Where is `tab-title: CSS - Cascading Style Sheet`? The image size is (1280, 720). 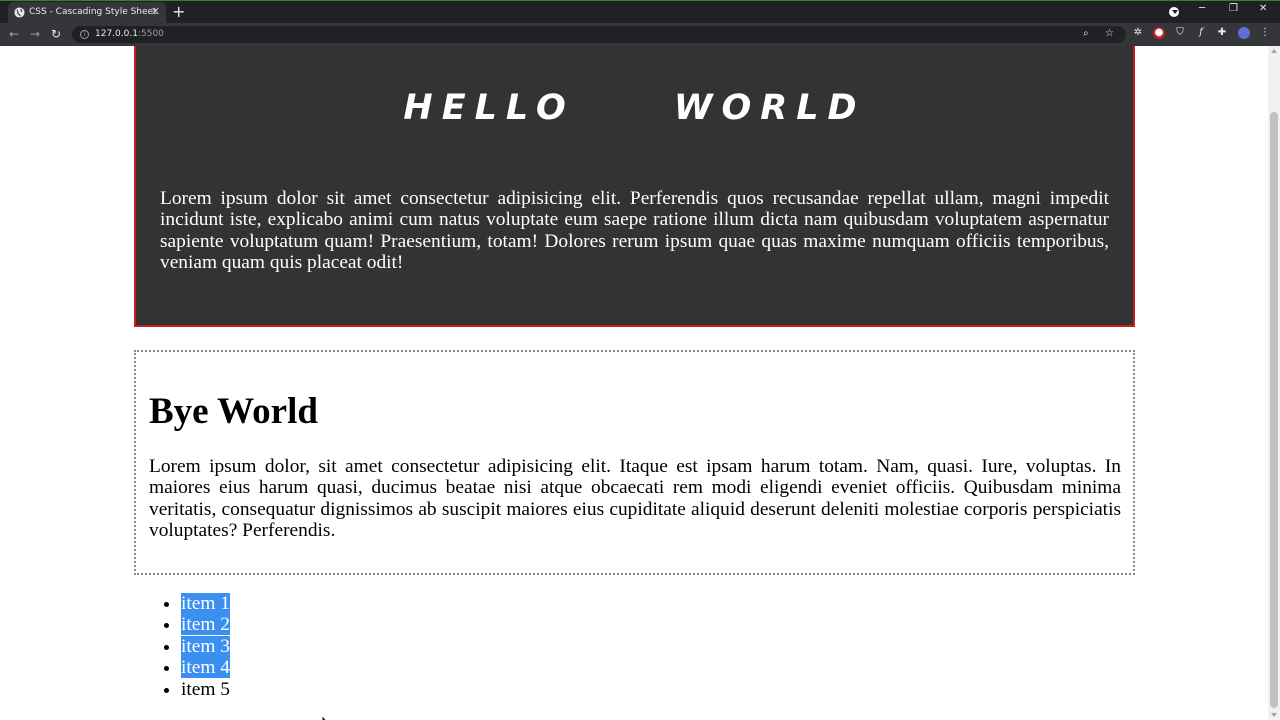 tab-title: CSS - Cascading Style Sheet is located at coordinates (93, 12).